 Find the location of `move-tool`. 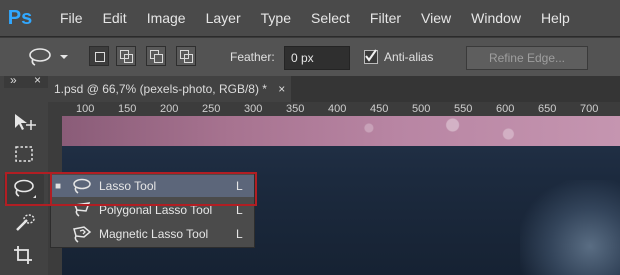

move-tool is located at coordinates (24, 123).